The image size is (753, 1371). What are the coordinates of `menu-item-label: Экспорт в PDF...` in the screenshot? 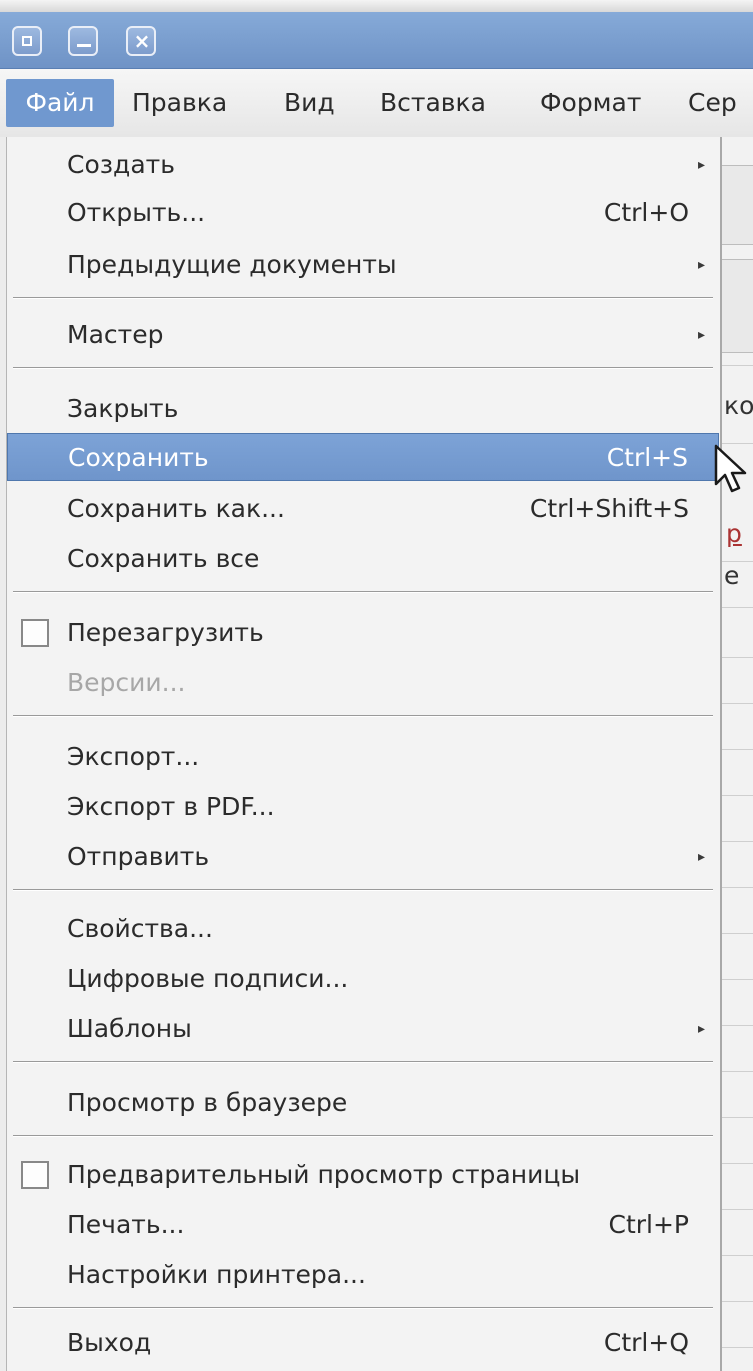 It's located at (171, 806).